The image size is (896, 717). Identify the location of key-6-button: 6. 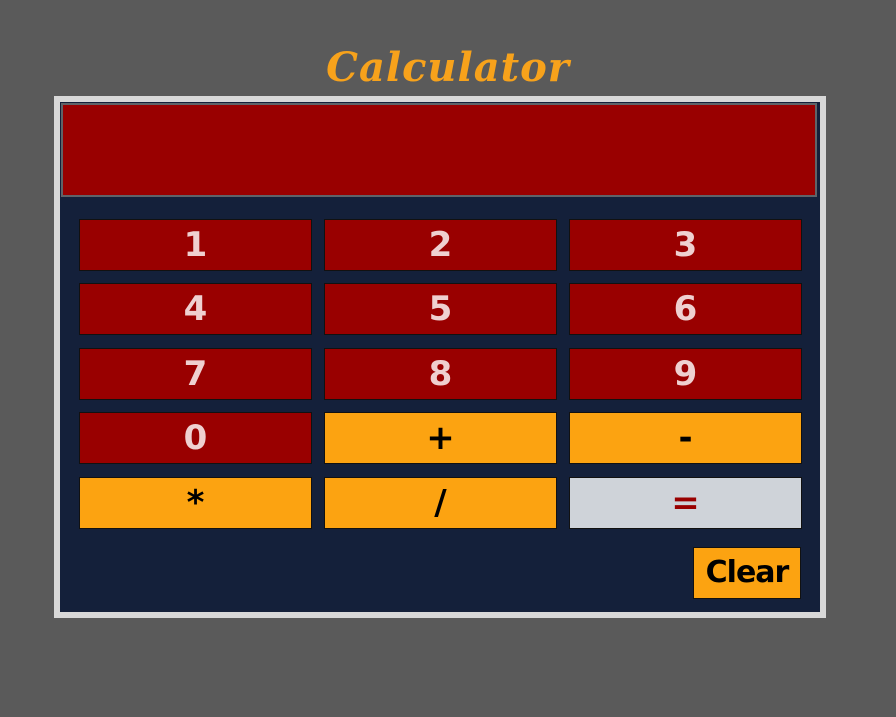
(685, 309).